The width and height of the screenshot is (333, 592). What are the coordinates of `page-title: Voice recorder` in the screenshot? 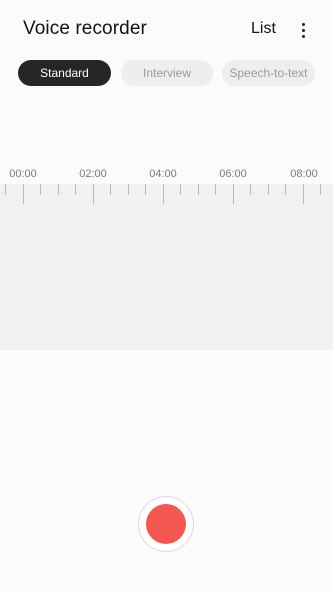 It's located at (85, 28).